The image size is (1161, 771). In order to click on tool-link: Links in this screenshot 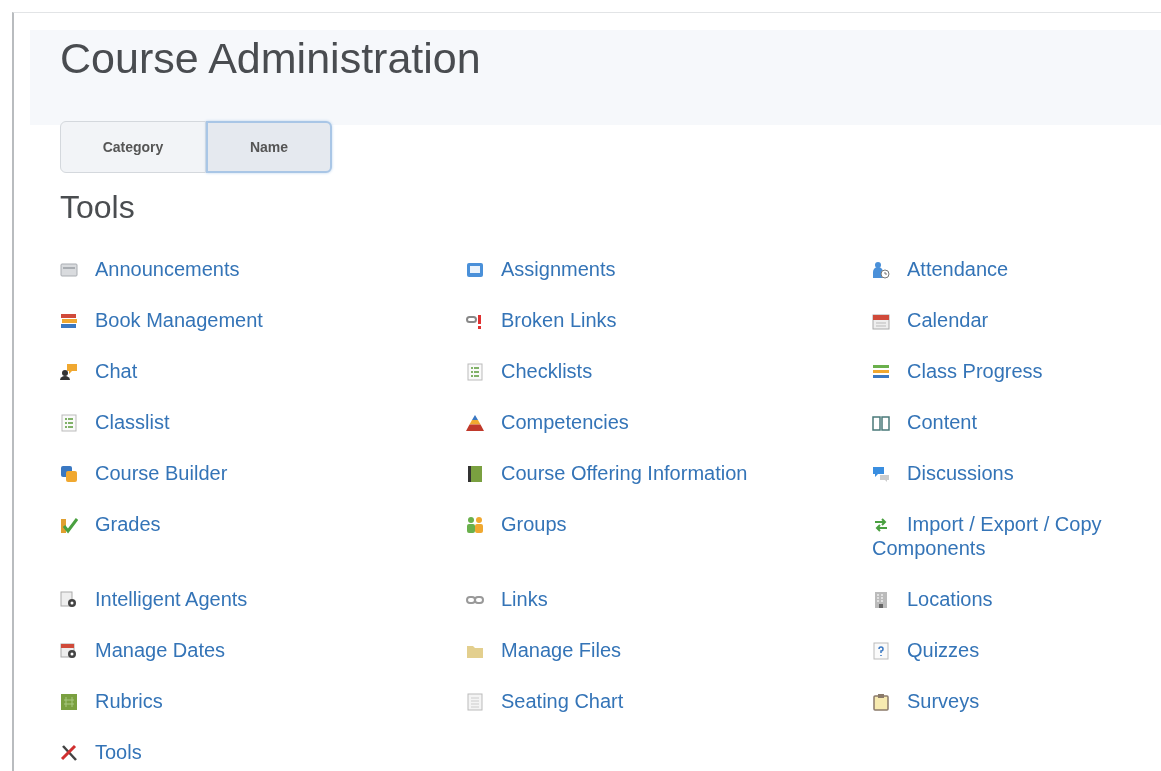, I will do `click(507, 599)`.